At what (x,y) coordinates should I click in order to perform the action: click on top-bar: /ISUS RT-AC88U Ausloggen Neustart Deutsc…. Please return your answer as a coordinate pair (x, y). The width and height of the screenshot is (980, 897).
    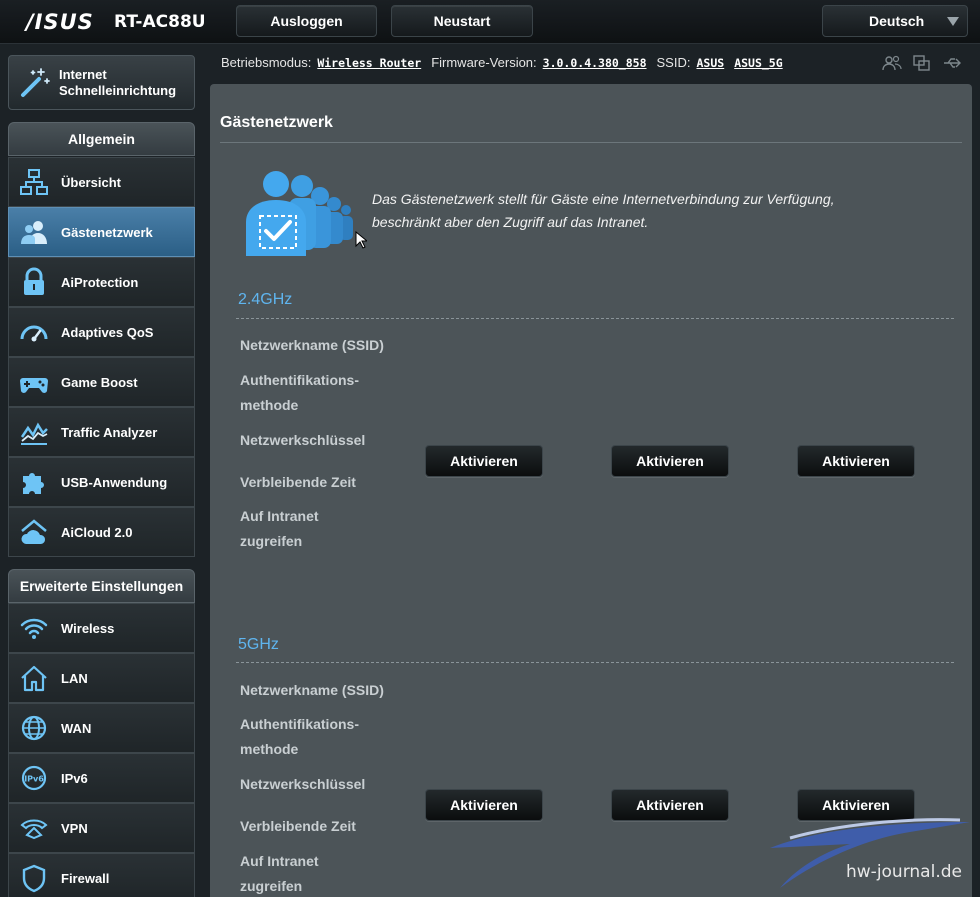
    Looking at the image, I should click on (490, 22).